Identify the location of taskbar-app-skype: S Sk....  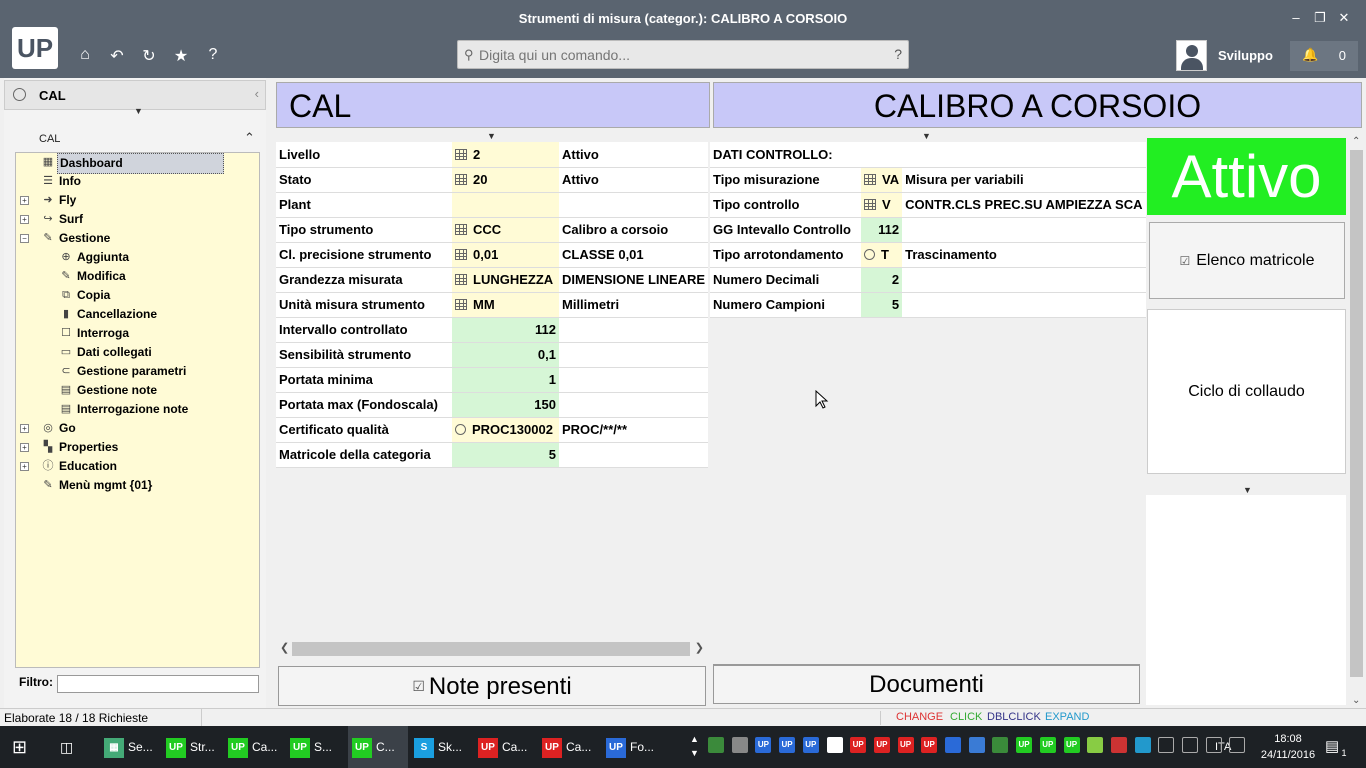
(441, 747).